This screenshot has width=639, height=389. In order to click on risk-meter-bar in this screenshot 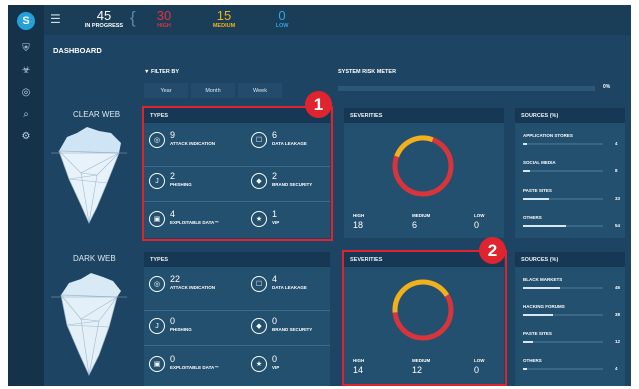, I will do `click(466, 88)`.